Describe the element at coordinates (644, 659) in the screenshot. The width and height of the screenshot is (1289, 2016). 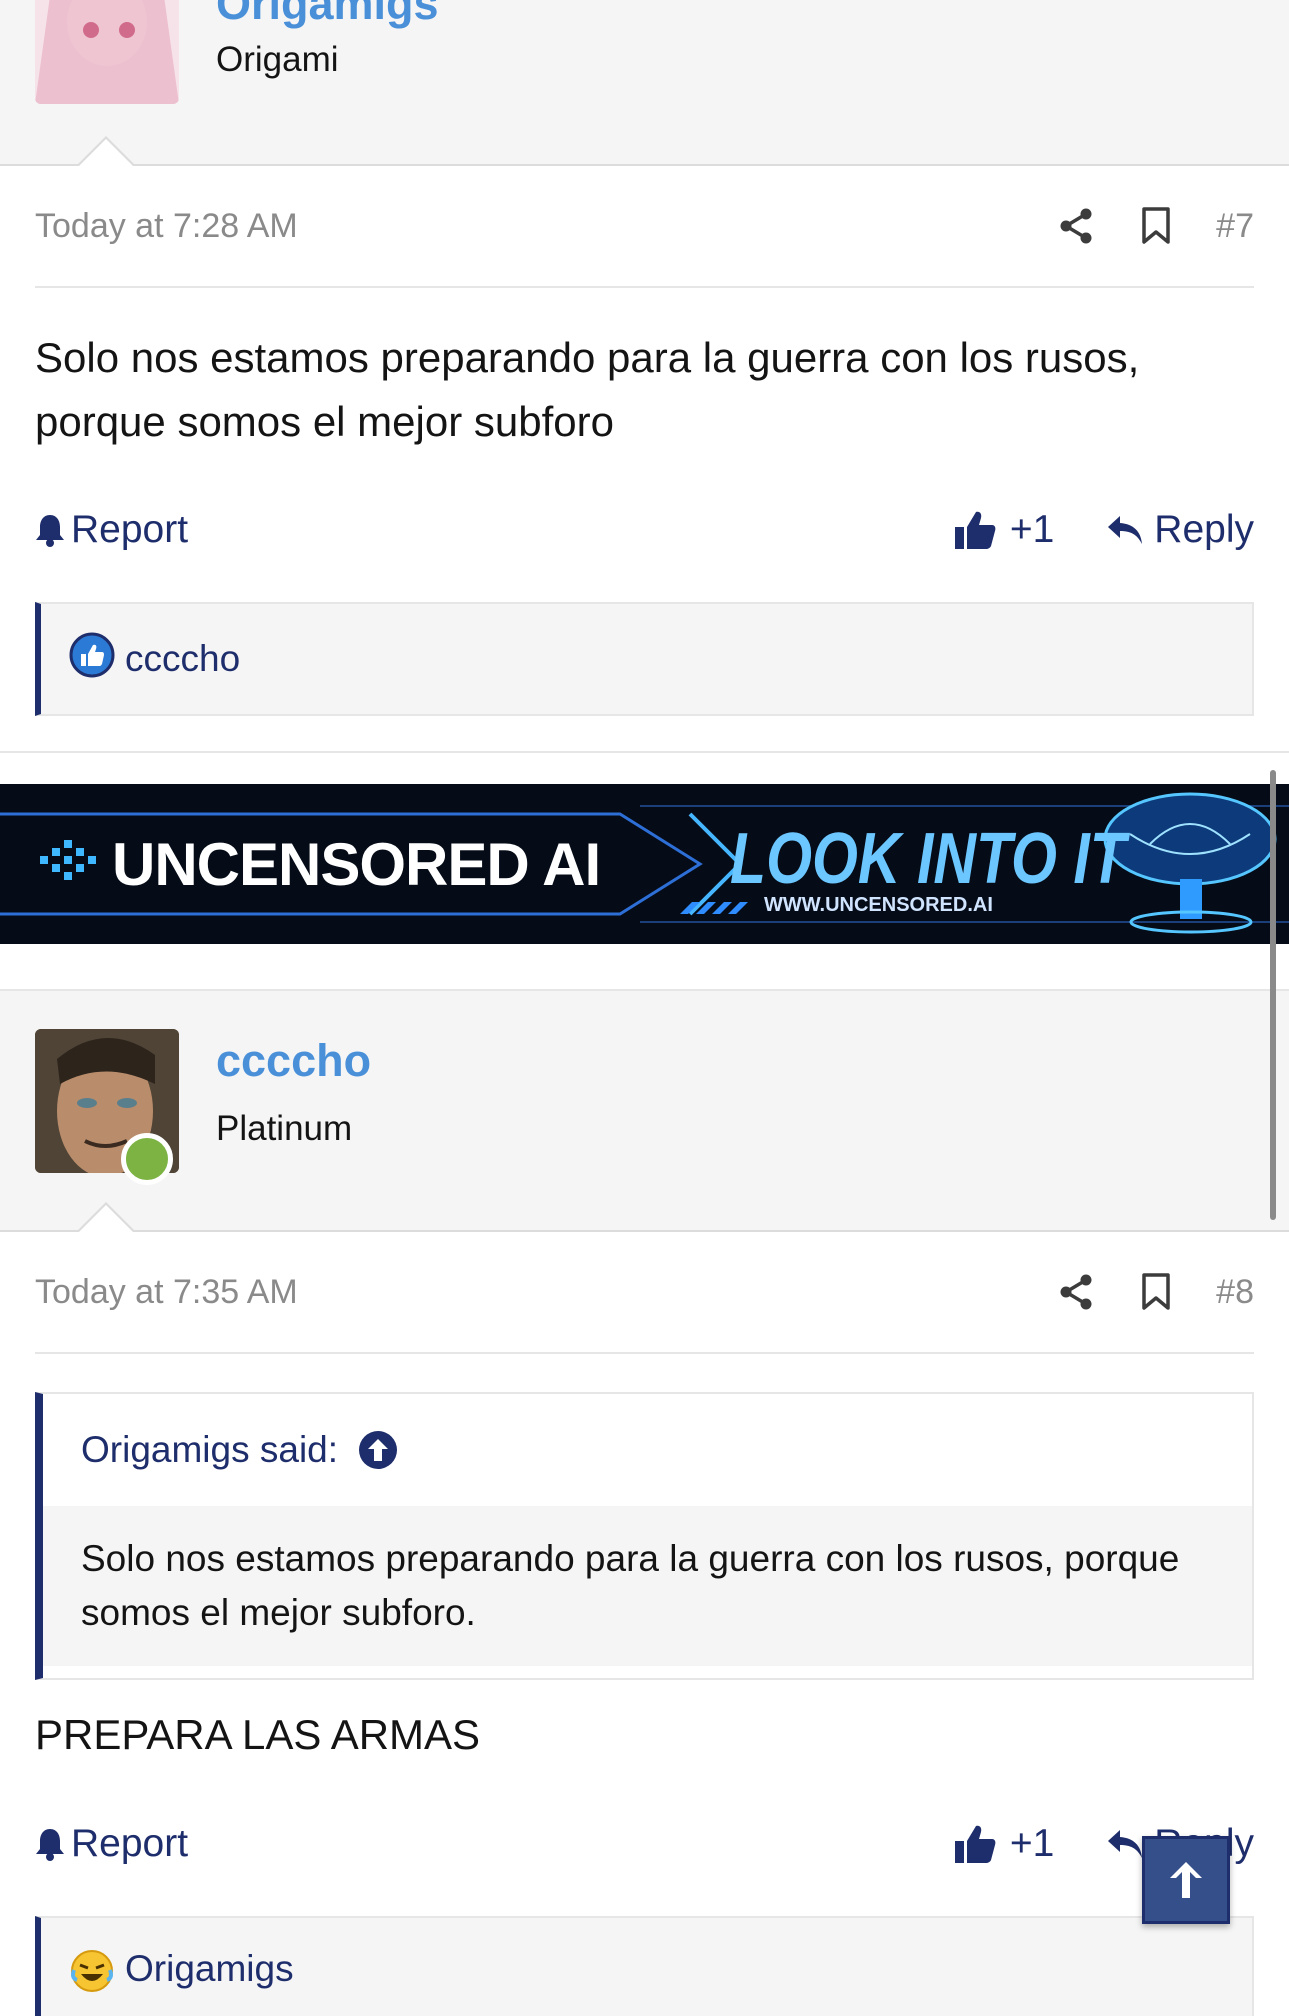
I see `post7-reactions-bar: ccccho` at that location.